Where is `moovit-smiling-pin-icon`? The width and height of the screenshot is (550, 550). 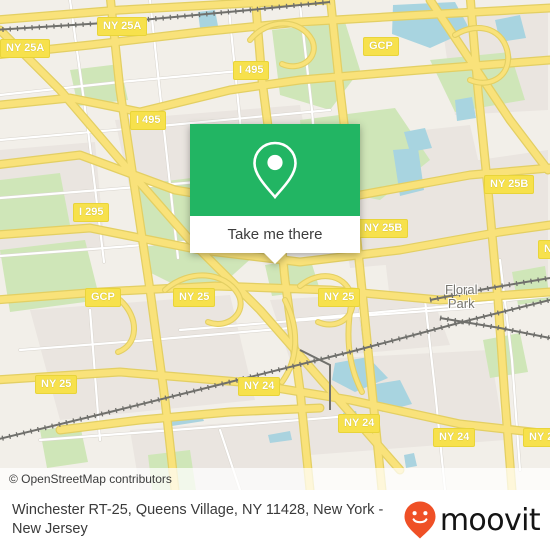
moovit-smiling-pin-icon is located at coordinates (420, 520).